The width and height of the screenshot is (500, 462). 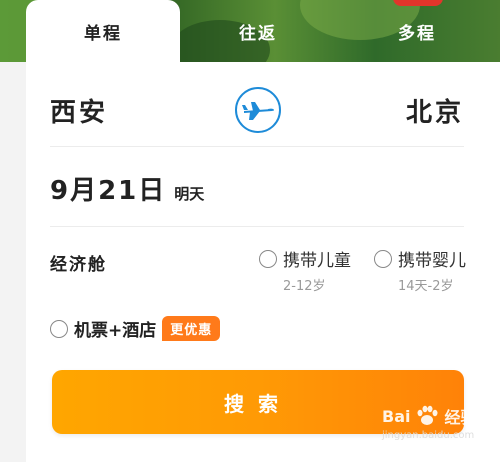 I want to click on flight-hotel-label: 机票+酒店, so click(x=115, y=331).